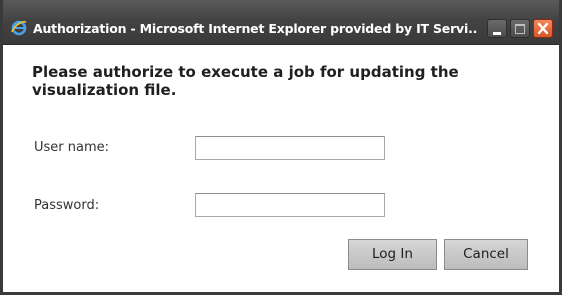 This screenshot has height=295, width=562. I want to click on minimize-icon, so click(497, 28).